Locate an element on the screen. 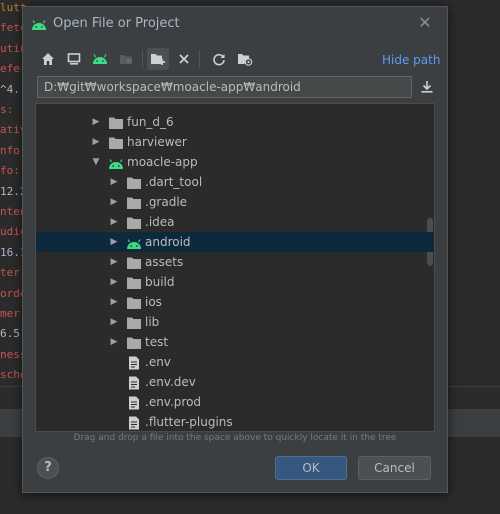 The width and height of the screenshot is (500, 514). android-project-icon is located at coordinates (100, 59).